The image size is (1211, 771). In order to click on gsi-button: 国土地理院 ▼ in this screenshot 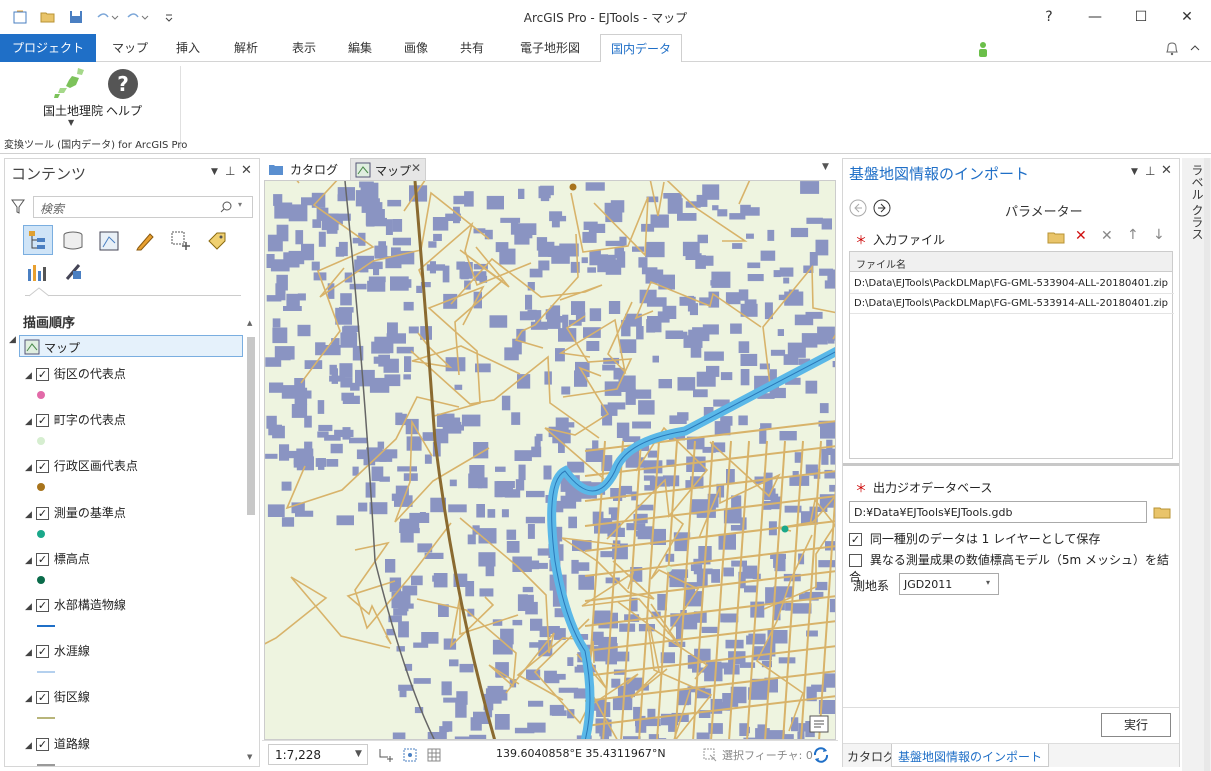, I will do `click(73, 96)`.